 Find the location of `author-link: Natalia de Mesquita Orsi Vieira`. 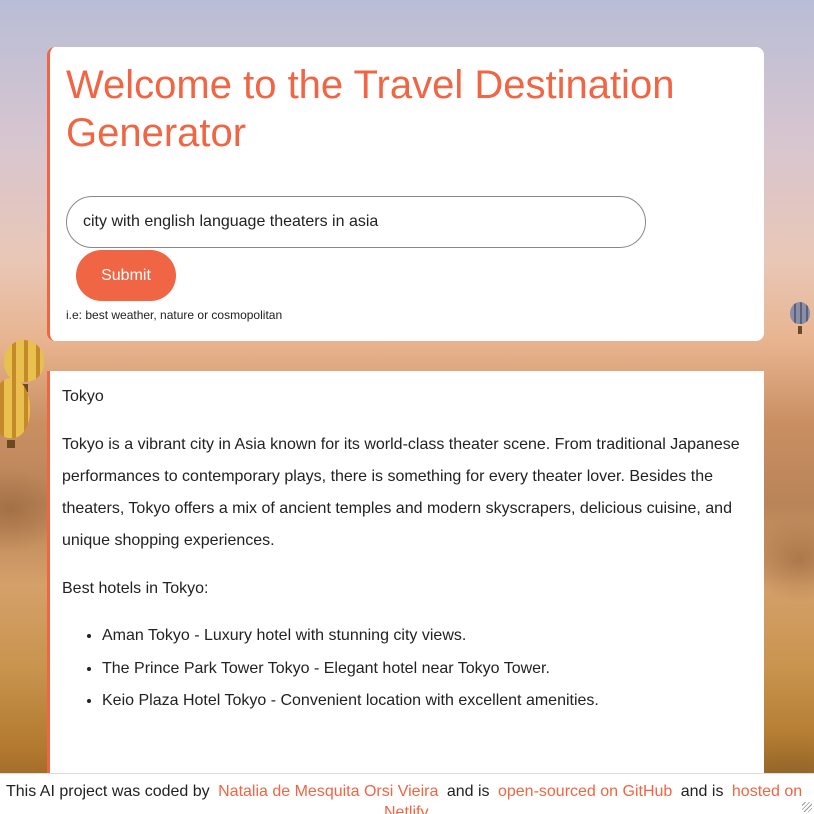

author-link: Natalia de Mesquita Orsi Vieira is located at coordinates (328, 791).